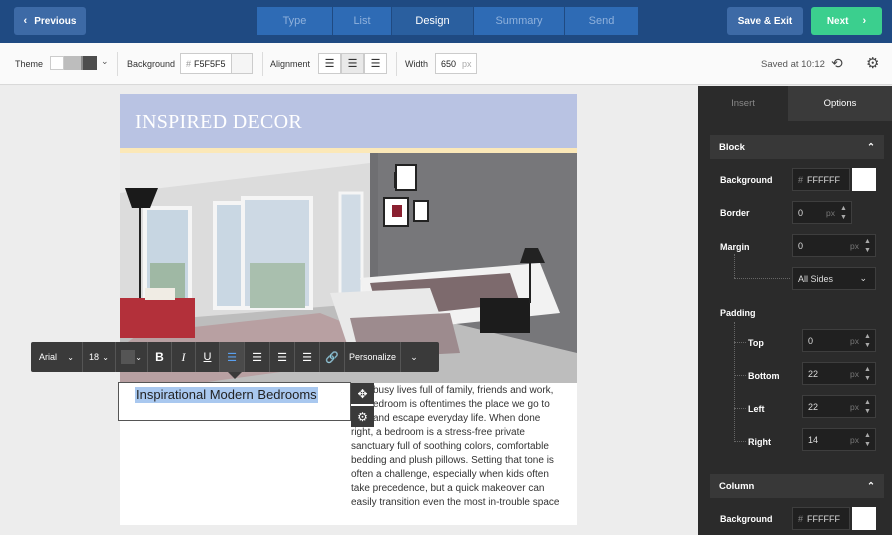  I want to click on padding-left-input: 22 px ▲ ▼, so click(839, 406).